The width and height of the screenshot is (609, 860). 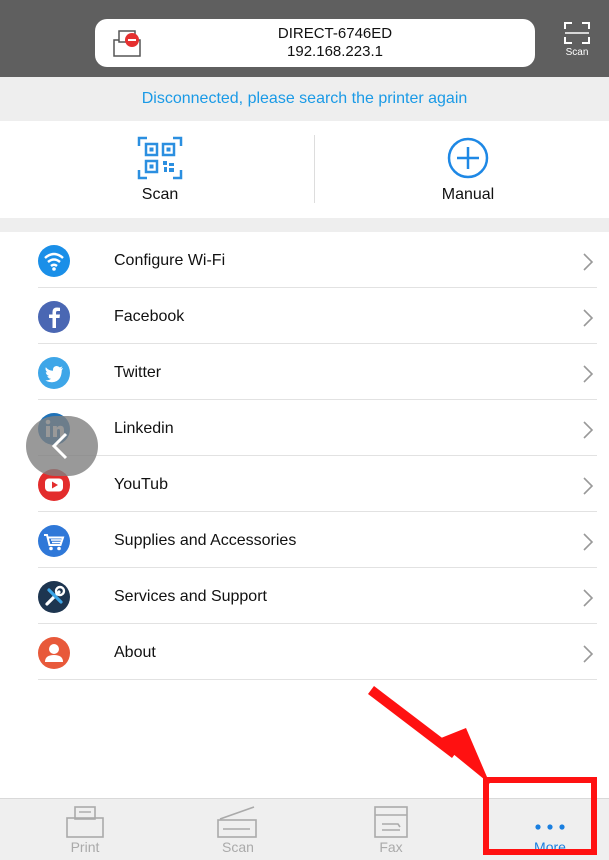 I want to click on manual-connect-button: Manual, so click(x=463, y=169).